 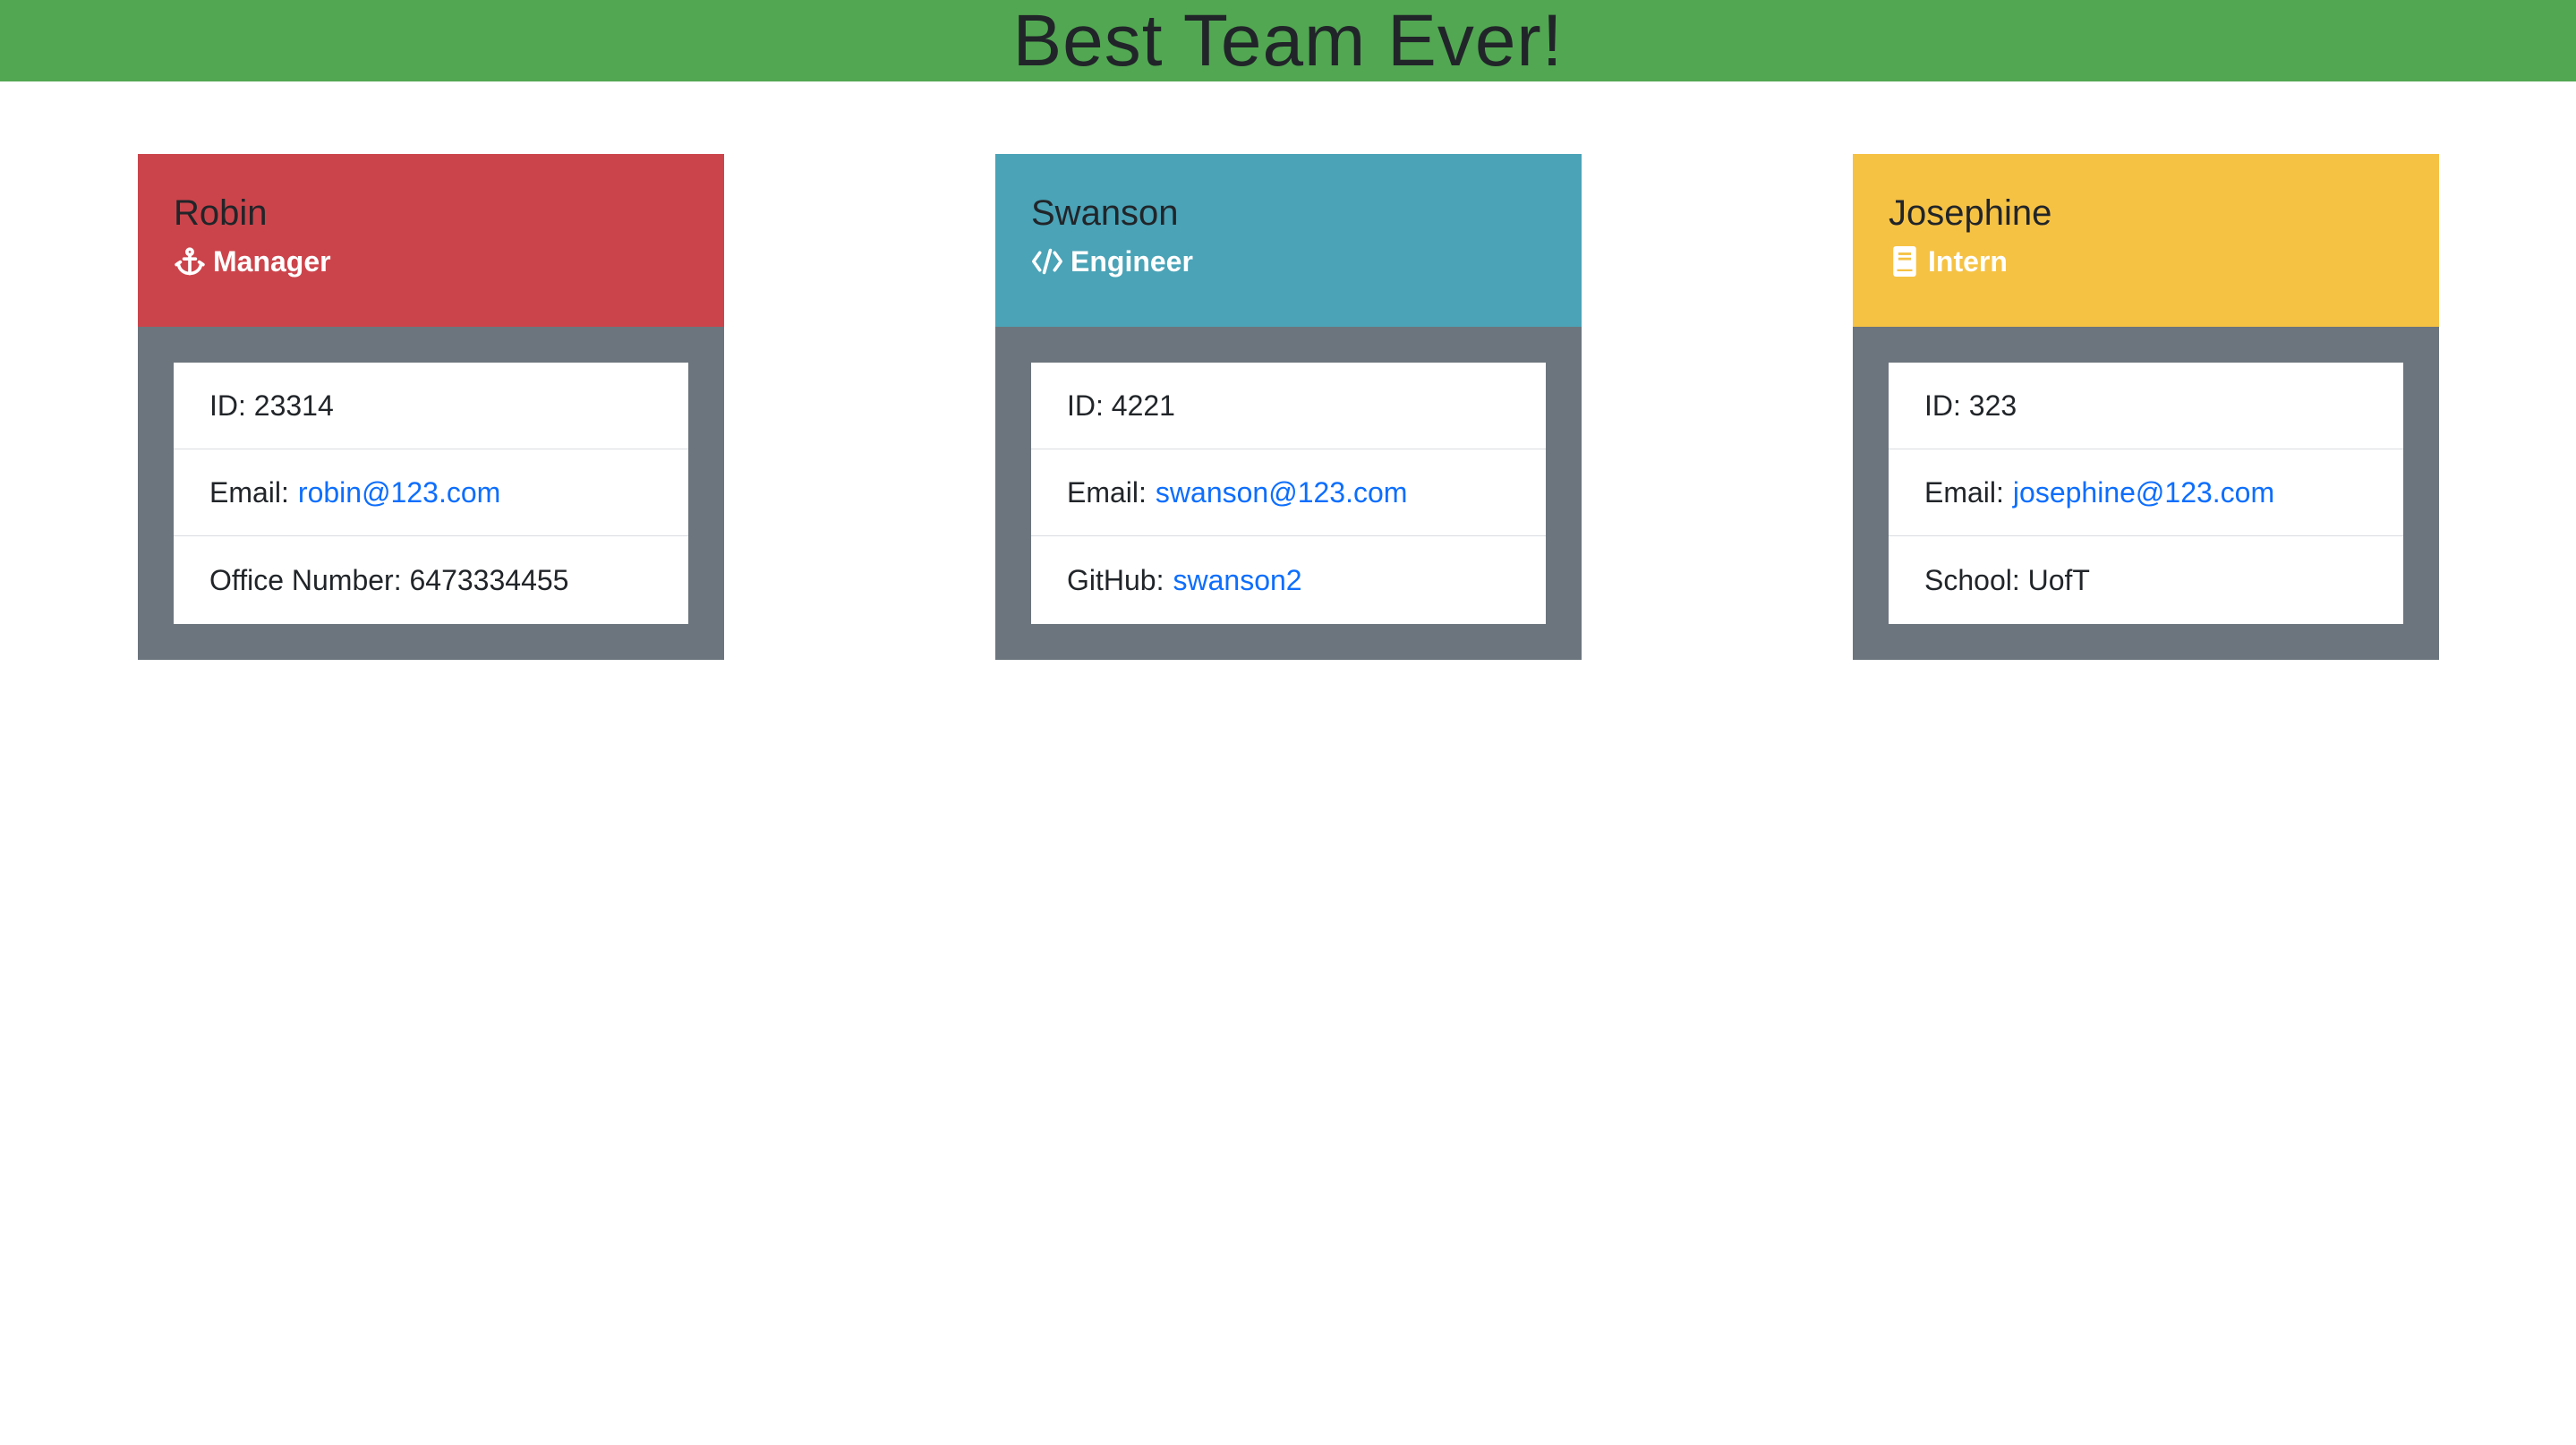 I want to click on list-item-id: ID: 323, so click(x=2146, y=406).